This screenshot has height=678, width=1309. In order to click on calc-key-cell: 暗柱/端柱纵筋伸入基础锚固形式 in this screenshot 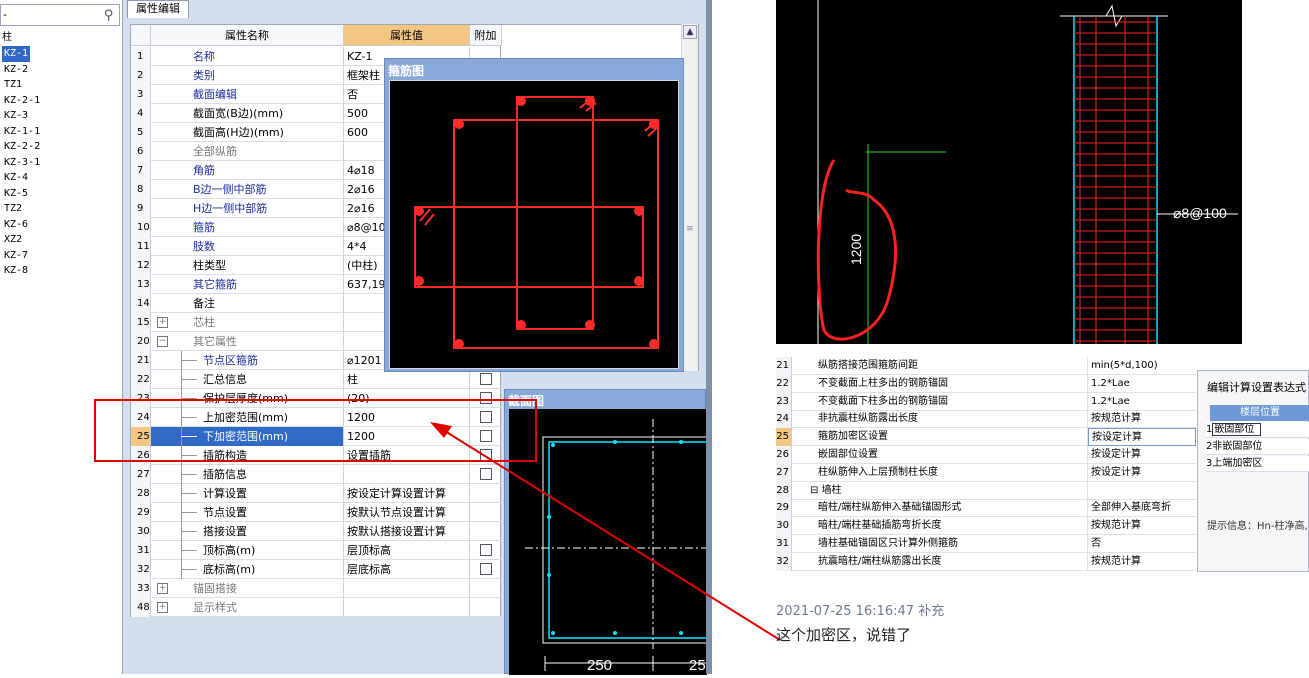, I will do `click(940, 508)`.